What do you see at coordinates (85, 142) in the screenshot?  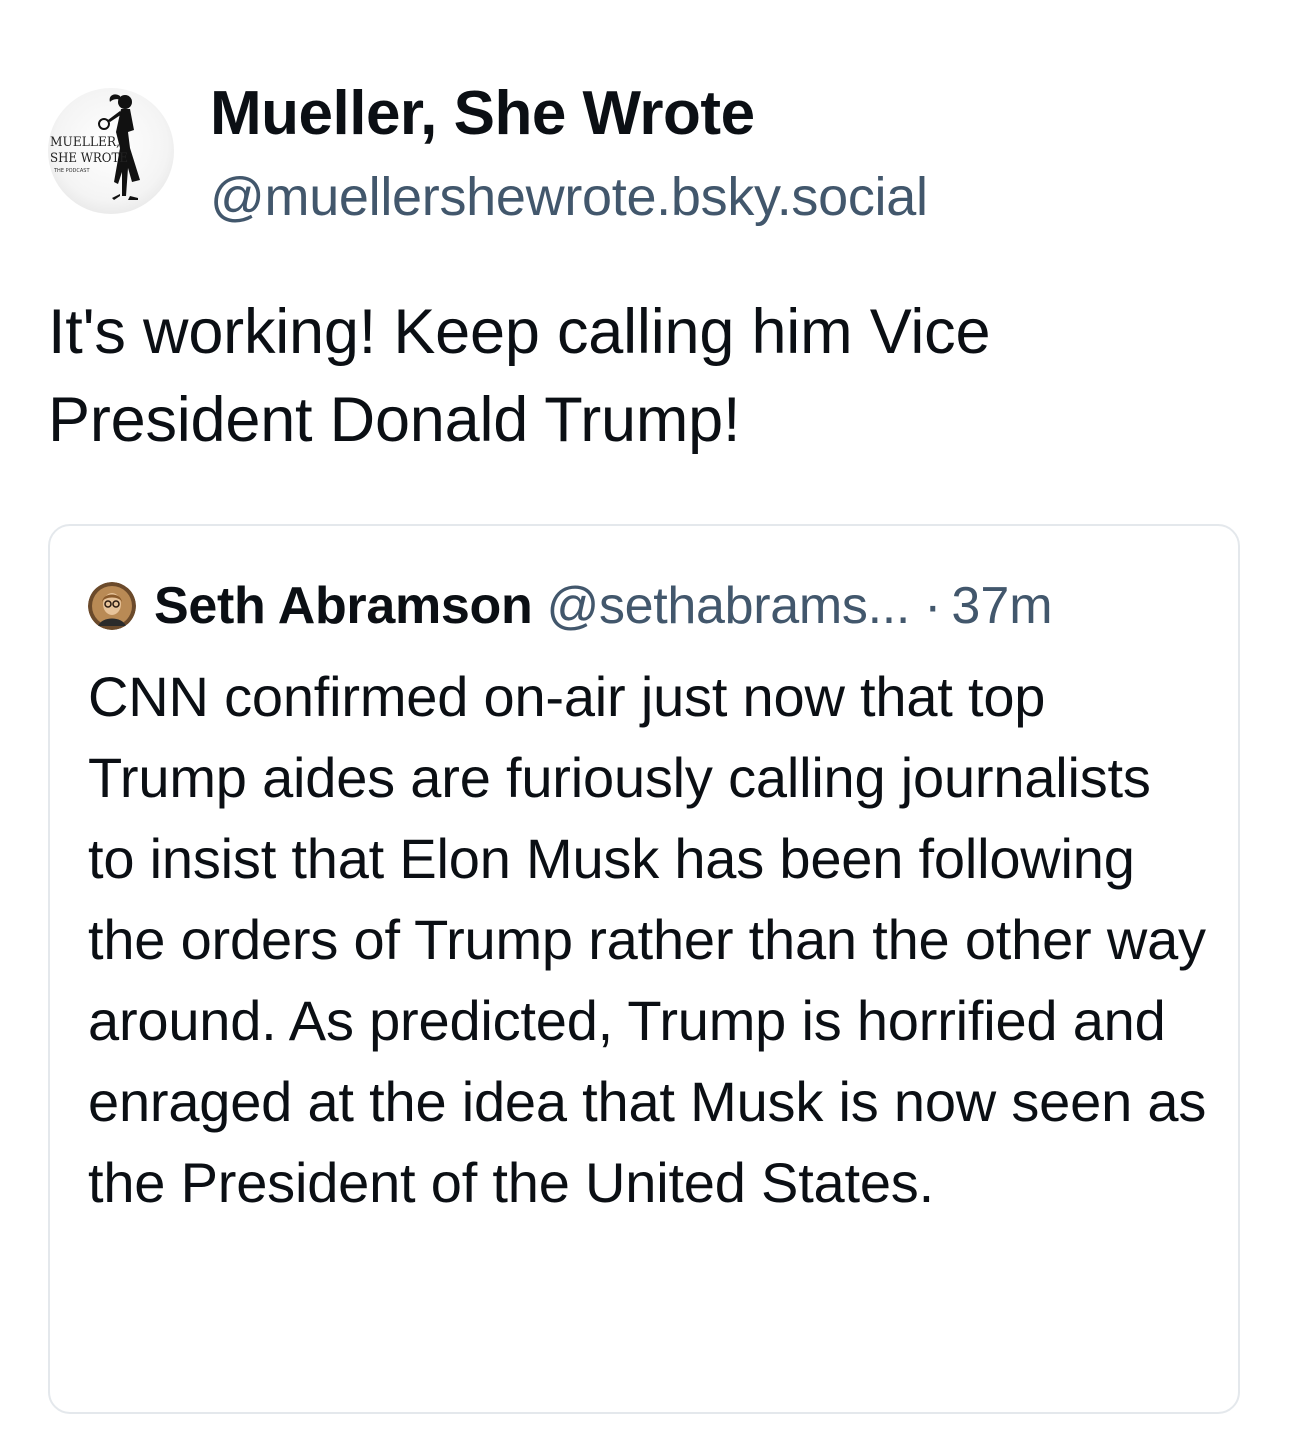 I see `svg-text: MUELLER,` at bounding box center [85, 142].